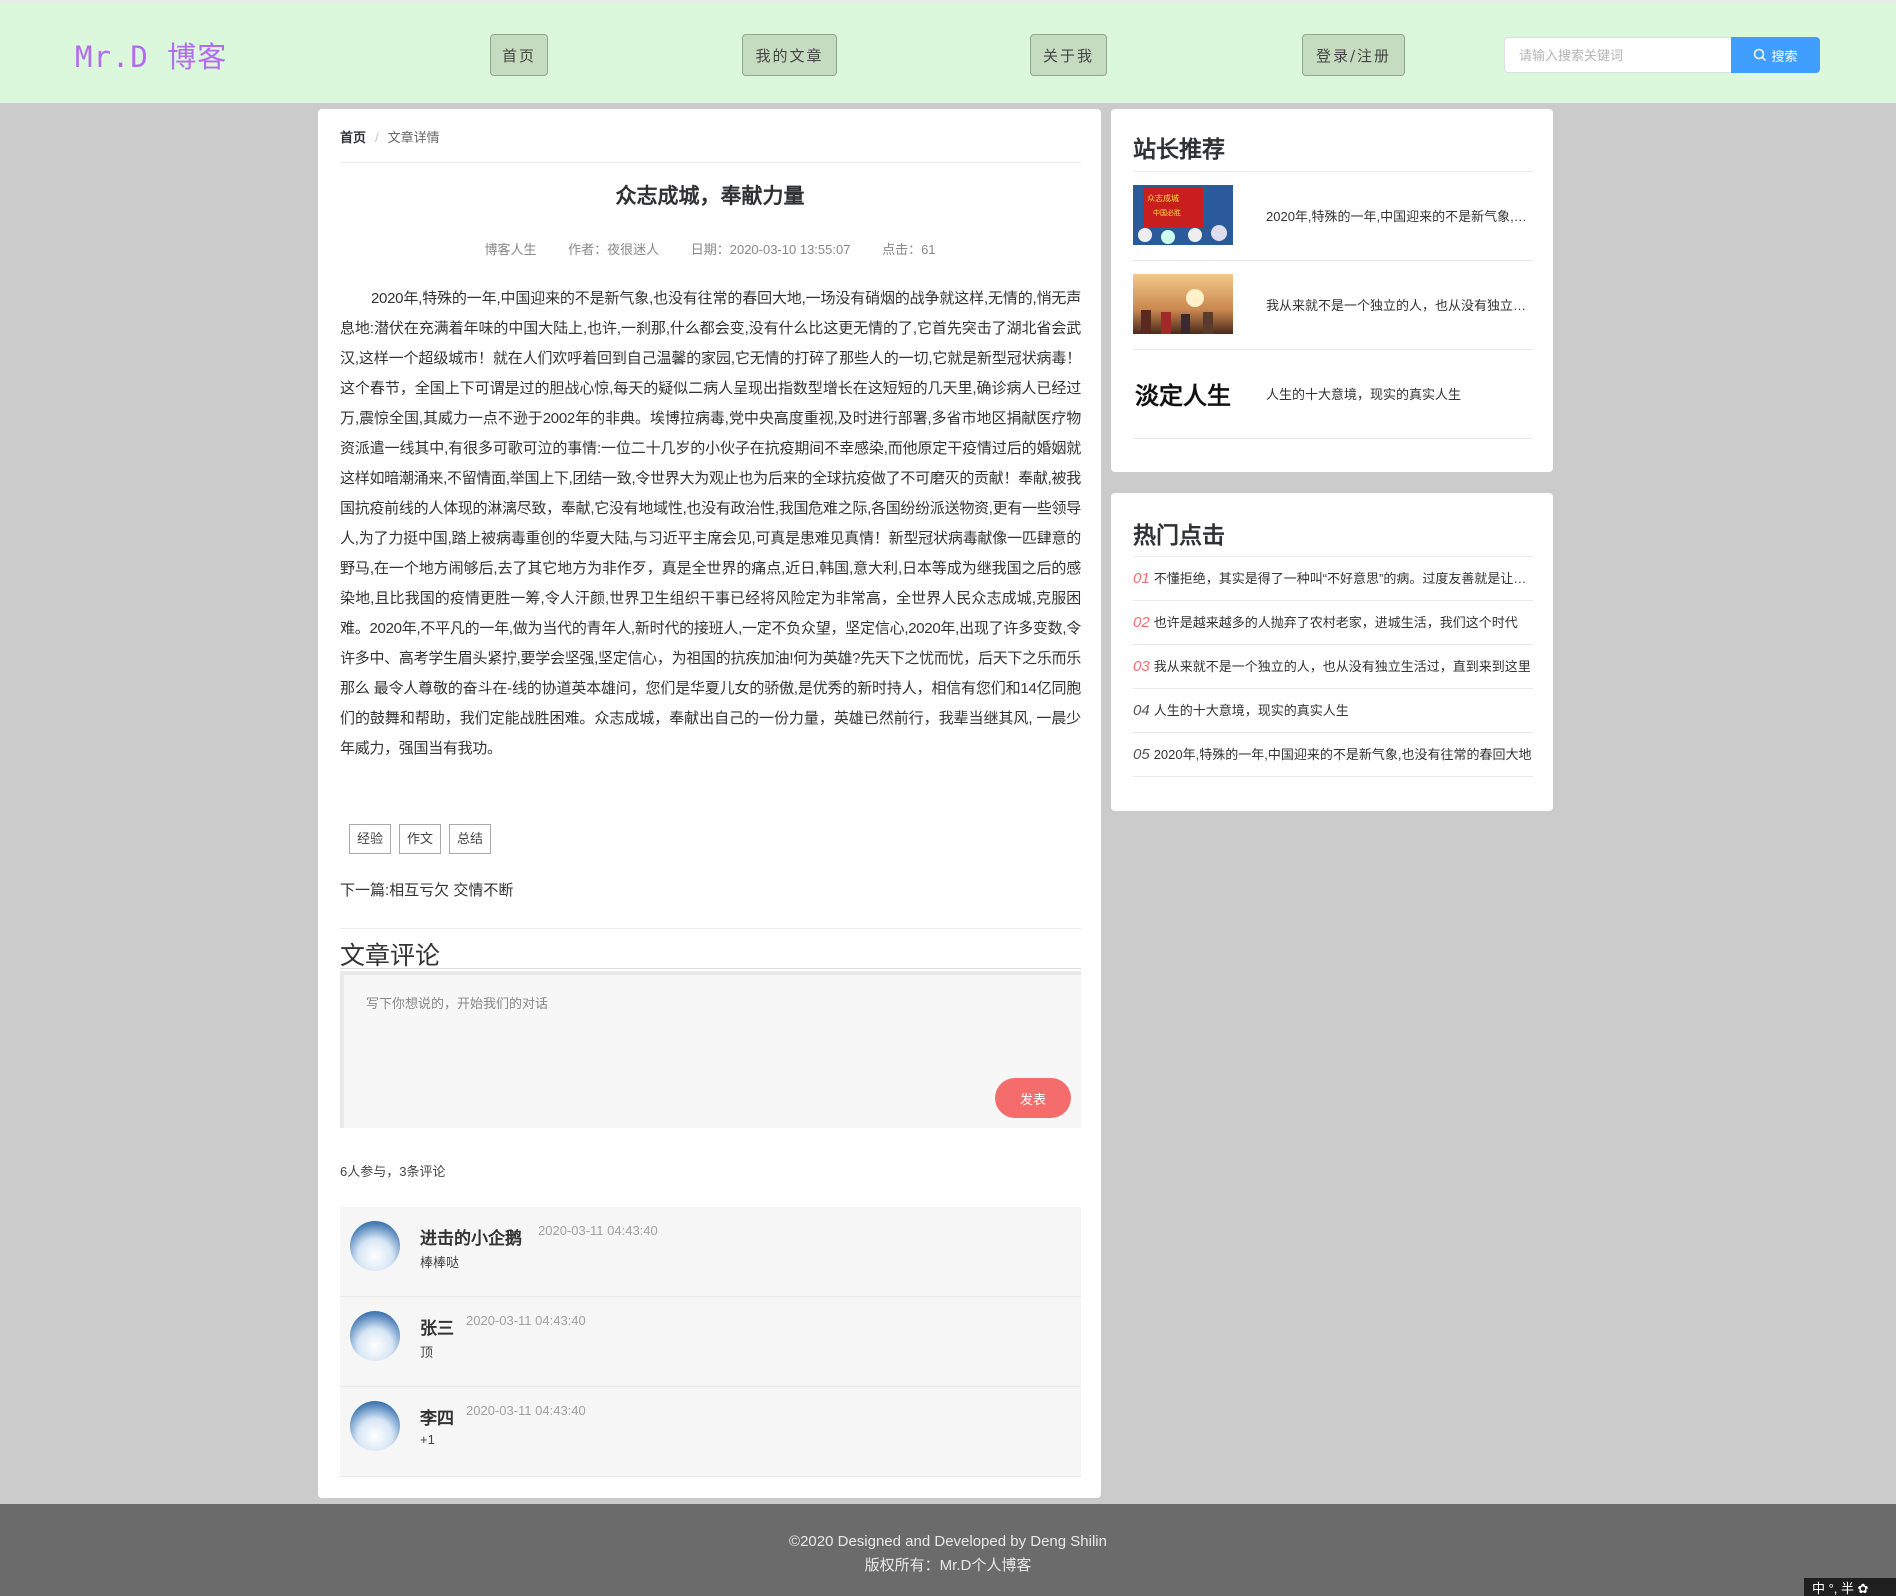 The image size is (1896, 1596). What do you see at coordinates (470, 839) in the screenshot?
I see `tag-summary: 总结` at bounding box center [470, 839].